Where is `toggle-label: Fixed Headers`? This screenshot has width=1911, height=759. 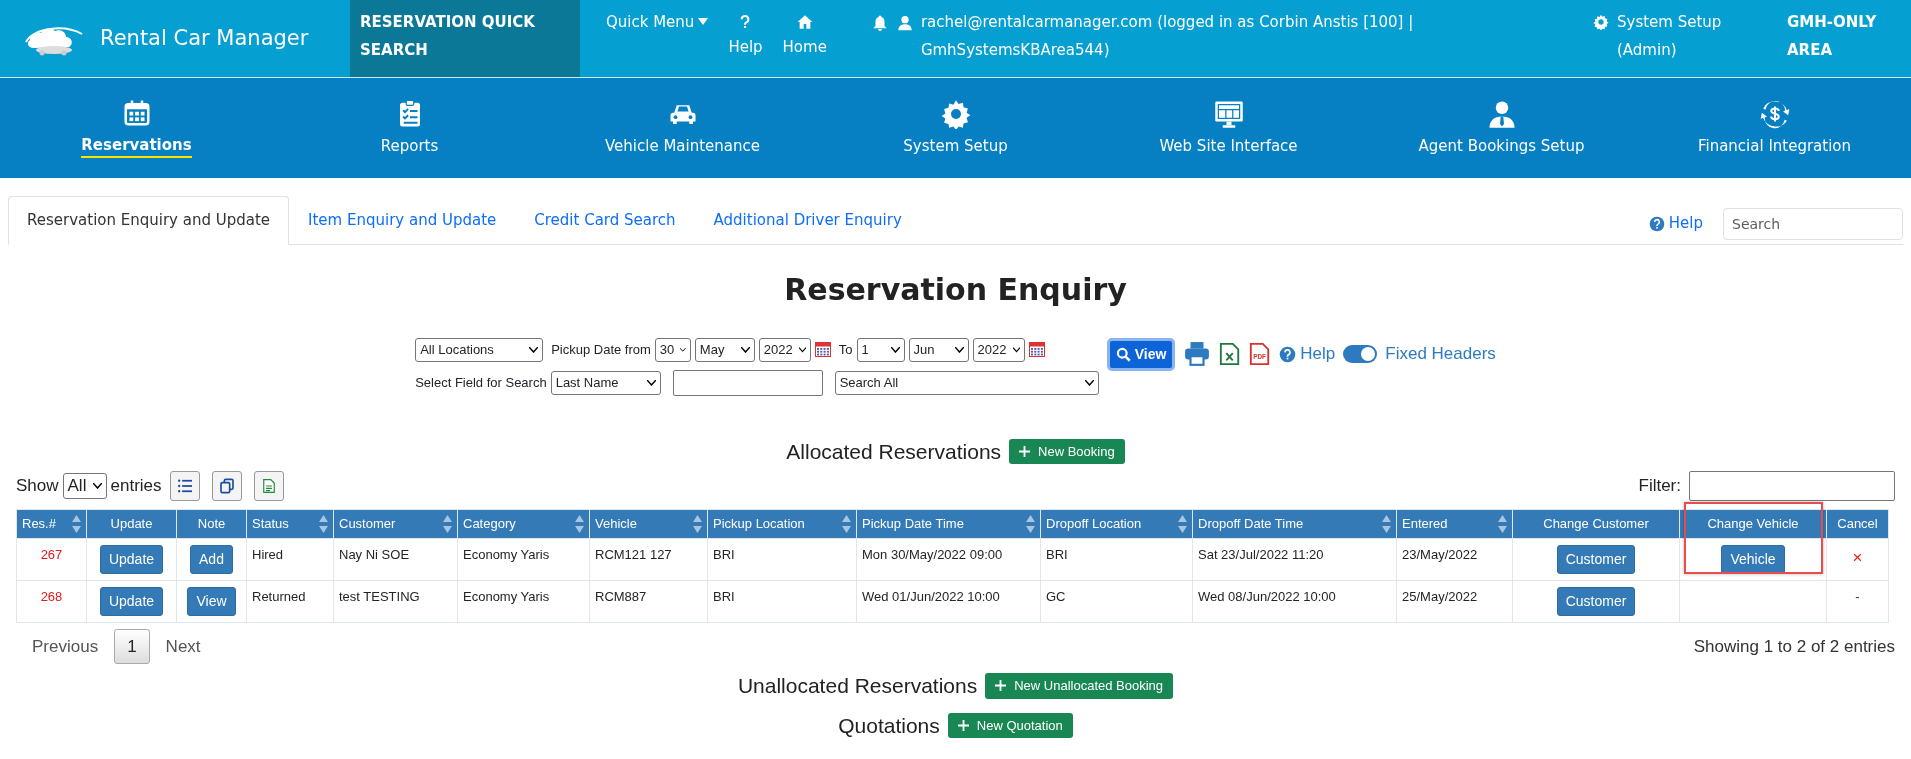 toggle-label: Fixed Headers is located at coordinates (1440, 354).